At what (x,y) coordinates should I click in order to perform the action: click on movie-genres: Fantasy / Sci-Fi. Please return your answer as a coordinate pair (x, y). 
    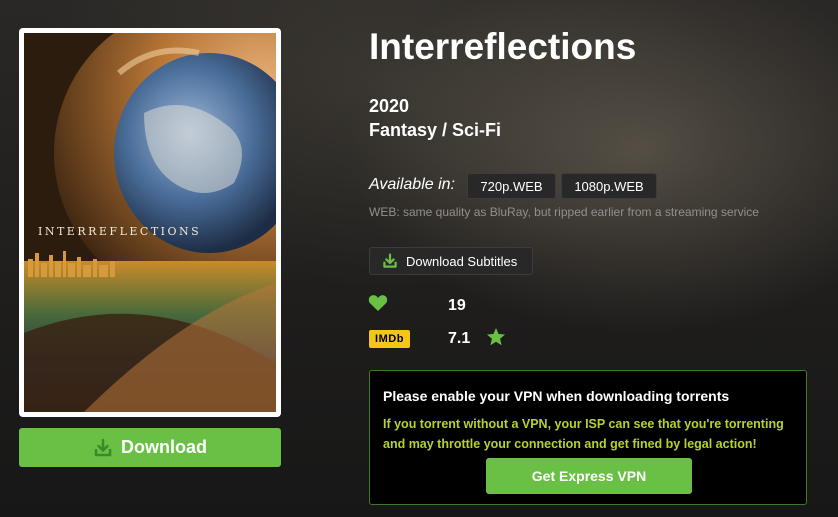
    Looking at the image, I should click on (435, 130).